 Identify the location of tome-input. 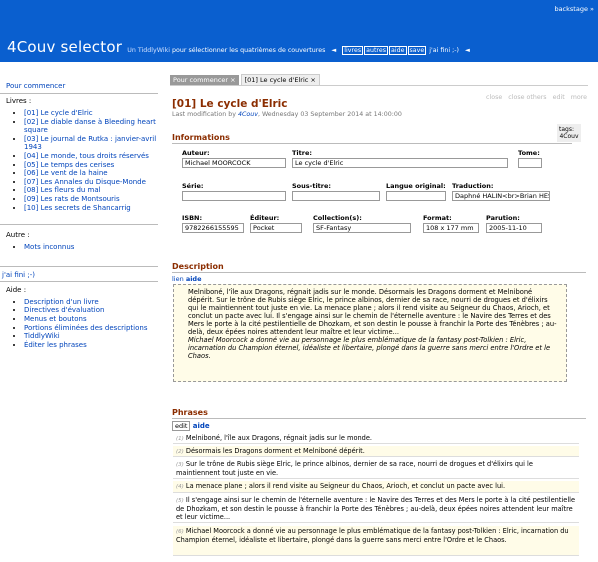
(530, 163).